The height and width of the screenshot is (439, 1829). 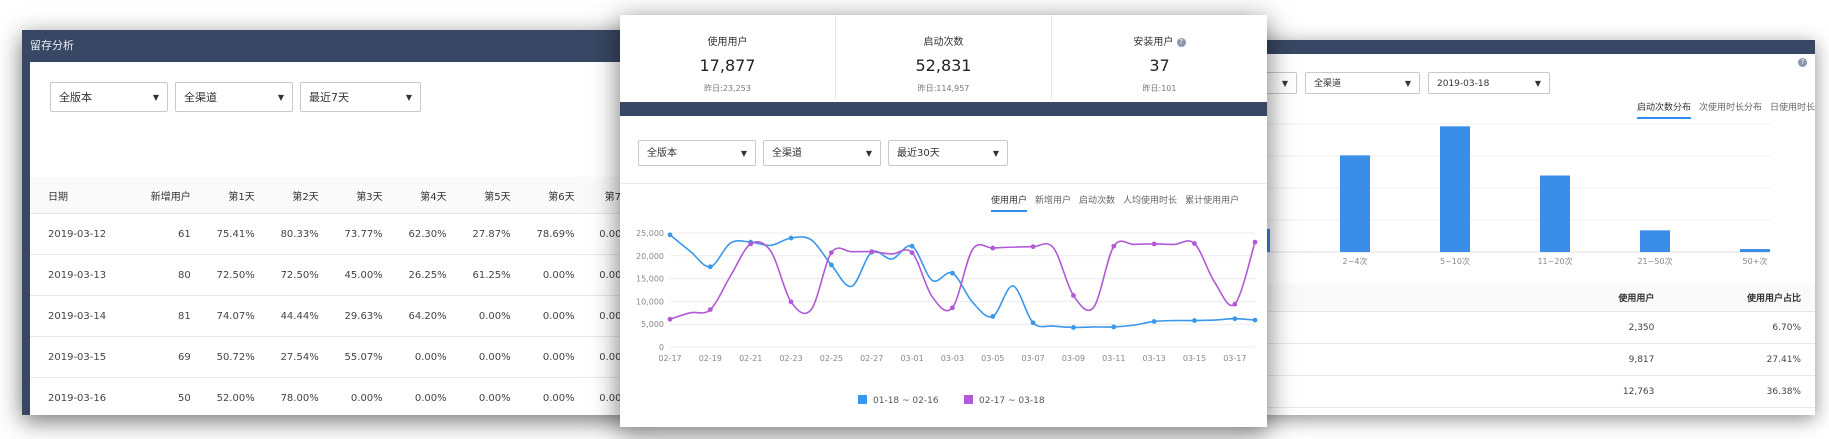 What do you see at coordinates (727, 88) in the screenshot?
I see `kpi-yesterday: 昨日:23,253` at bounding box center [727, 88].